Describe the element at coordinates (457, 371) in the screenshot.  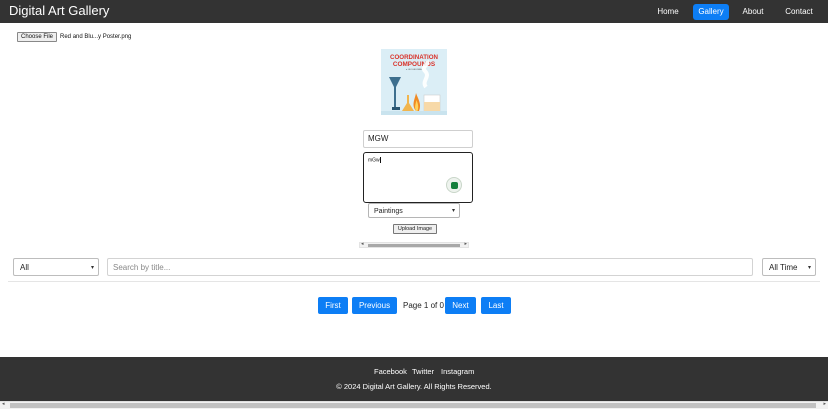
I see `footer-link-instagram: Instagram` at that location.